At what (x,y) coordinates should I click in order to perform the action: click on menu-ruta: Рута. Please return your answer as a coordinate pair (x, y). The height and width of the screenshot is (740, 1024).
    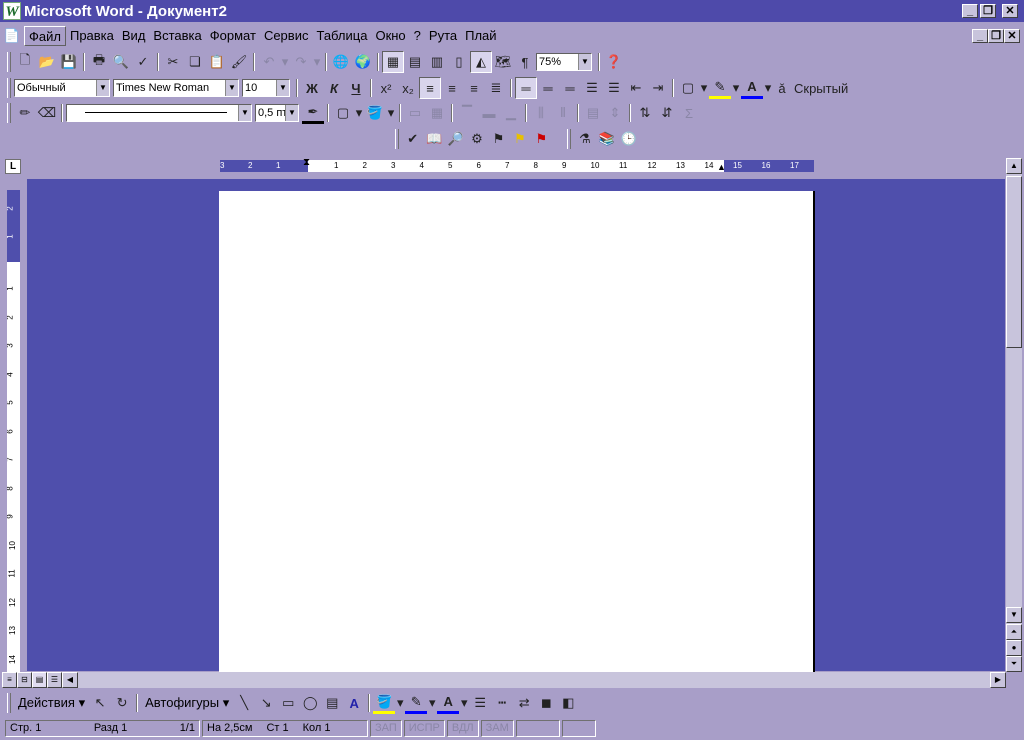
    Looking at the image, I should click on (443, 36).